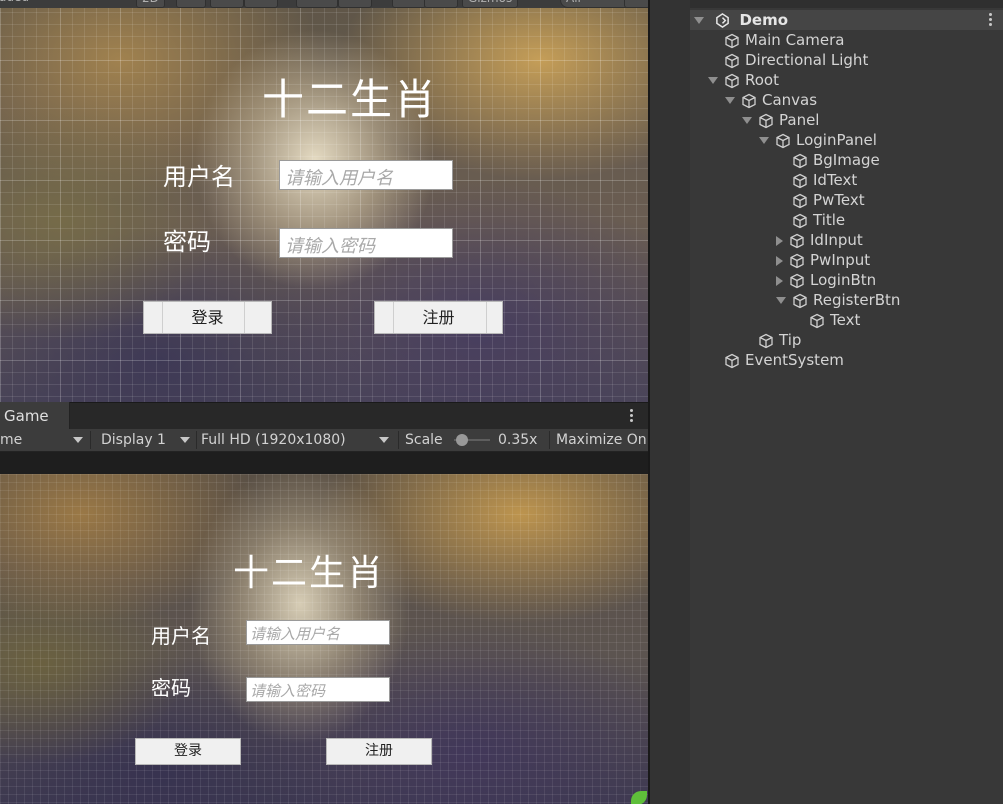 The image size is (1003, 804). Describe the element at coordinates (273, 440) in the screenshot. I see `resolution-label: Full HD (1920x1080)` at that location.